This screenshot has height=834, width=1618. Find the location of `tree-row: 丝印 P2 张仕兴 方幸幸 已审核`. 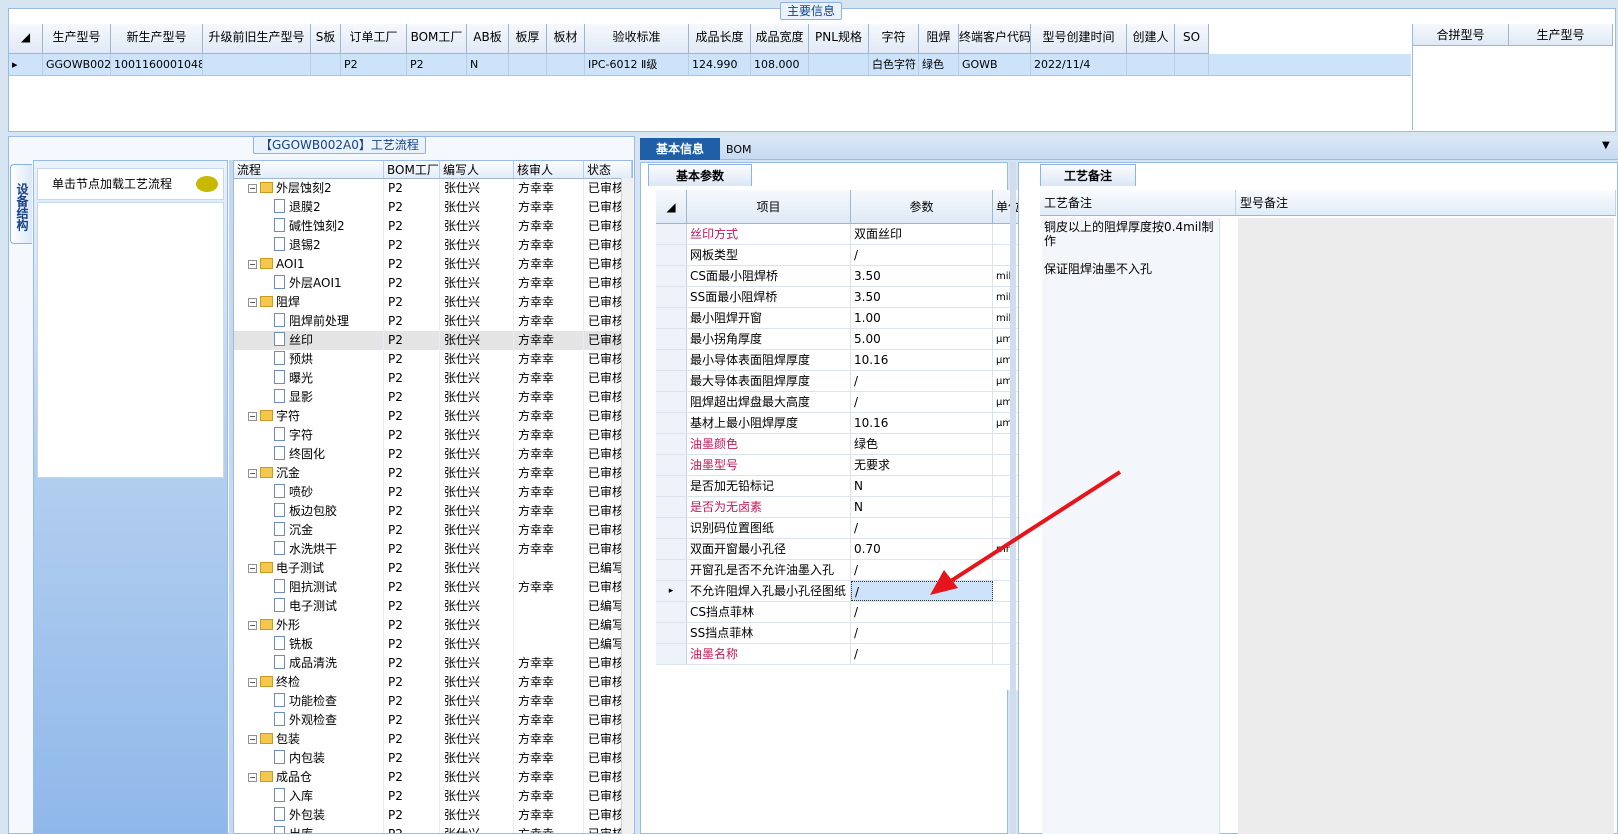

tree-row: 丝印 P2 张仕兴 方幸幸 已审核 is located at coordinates (433, 340).